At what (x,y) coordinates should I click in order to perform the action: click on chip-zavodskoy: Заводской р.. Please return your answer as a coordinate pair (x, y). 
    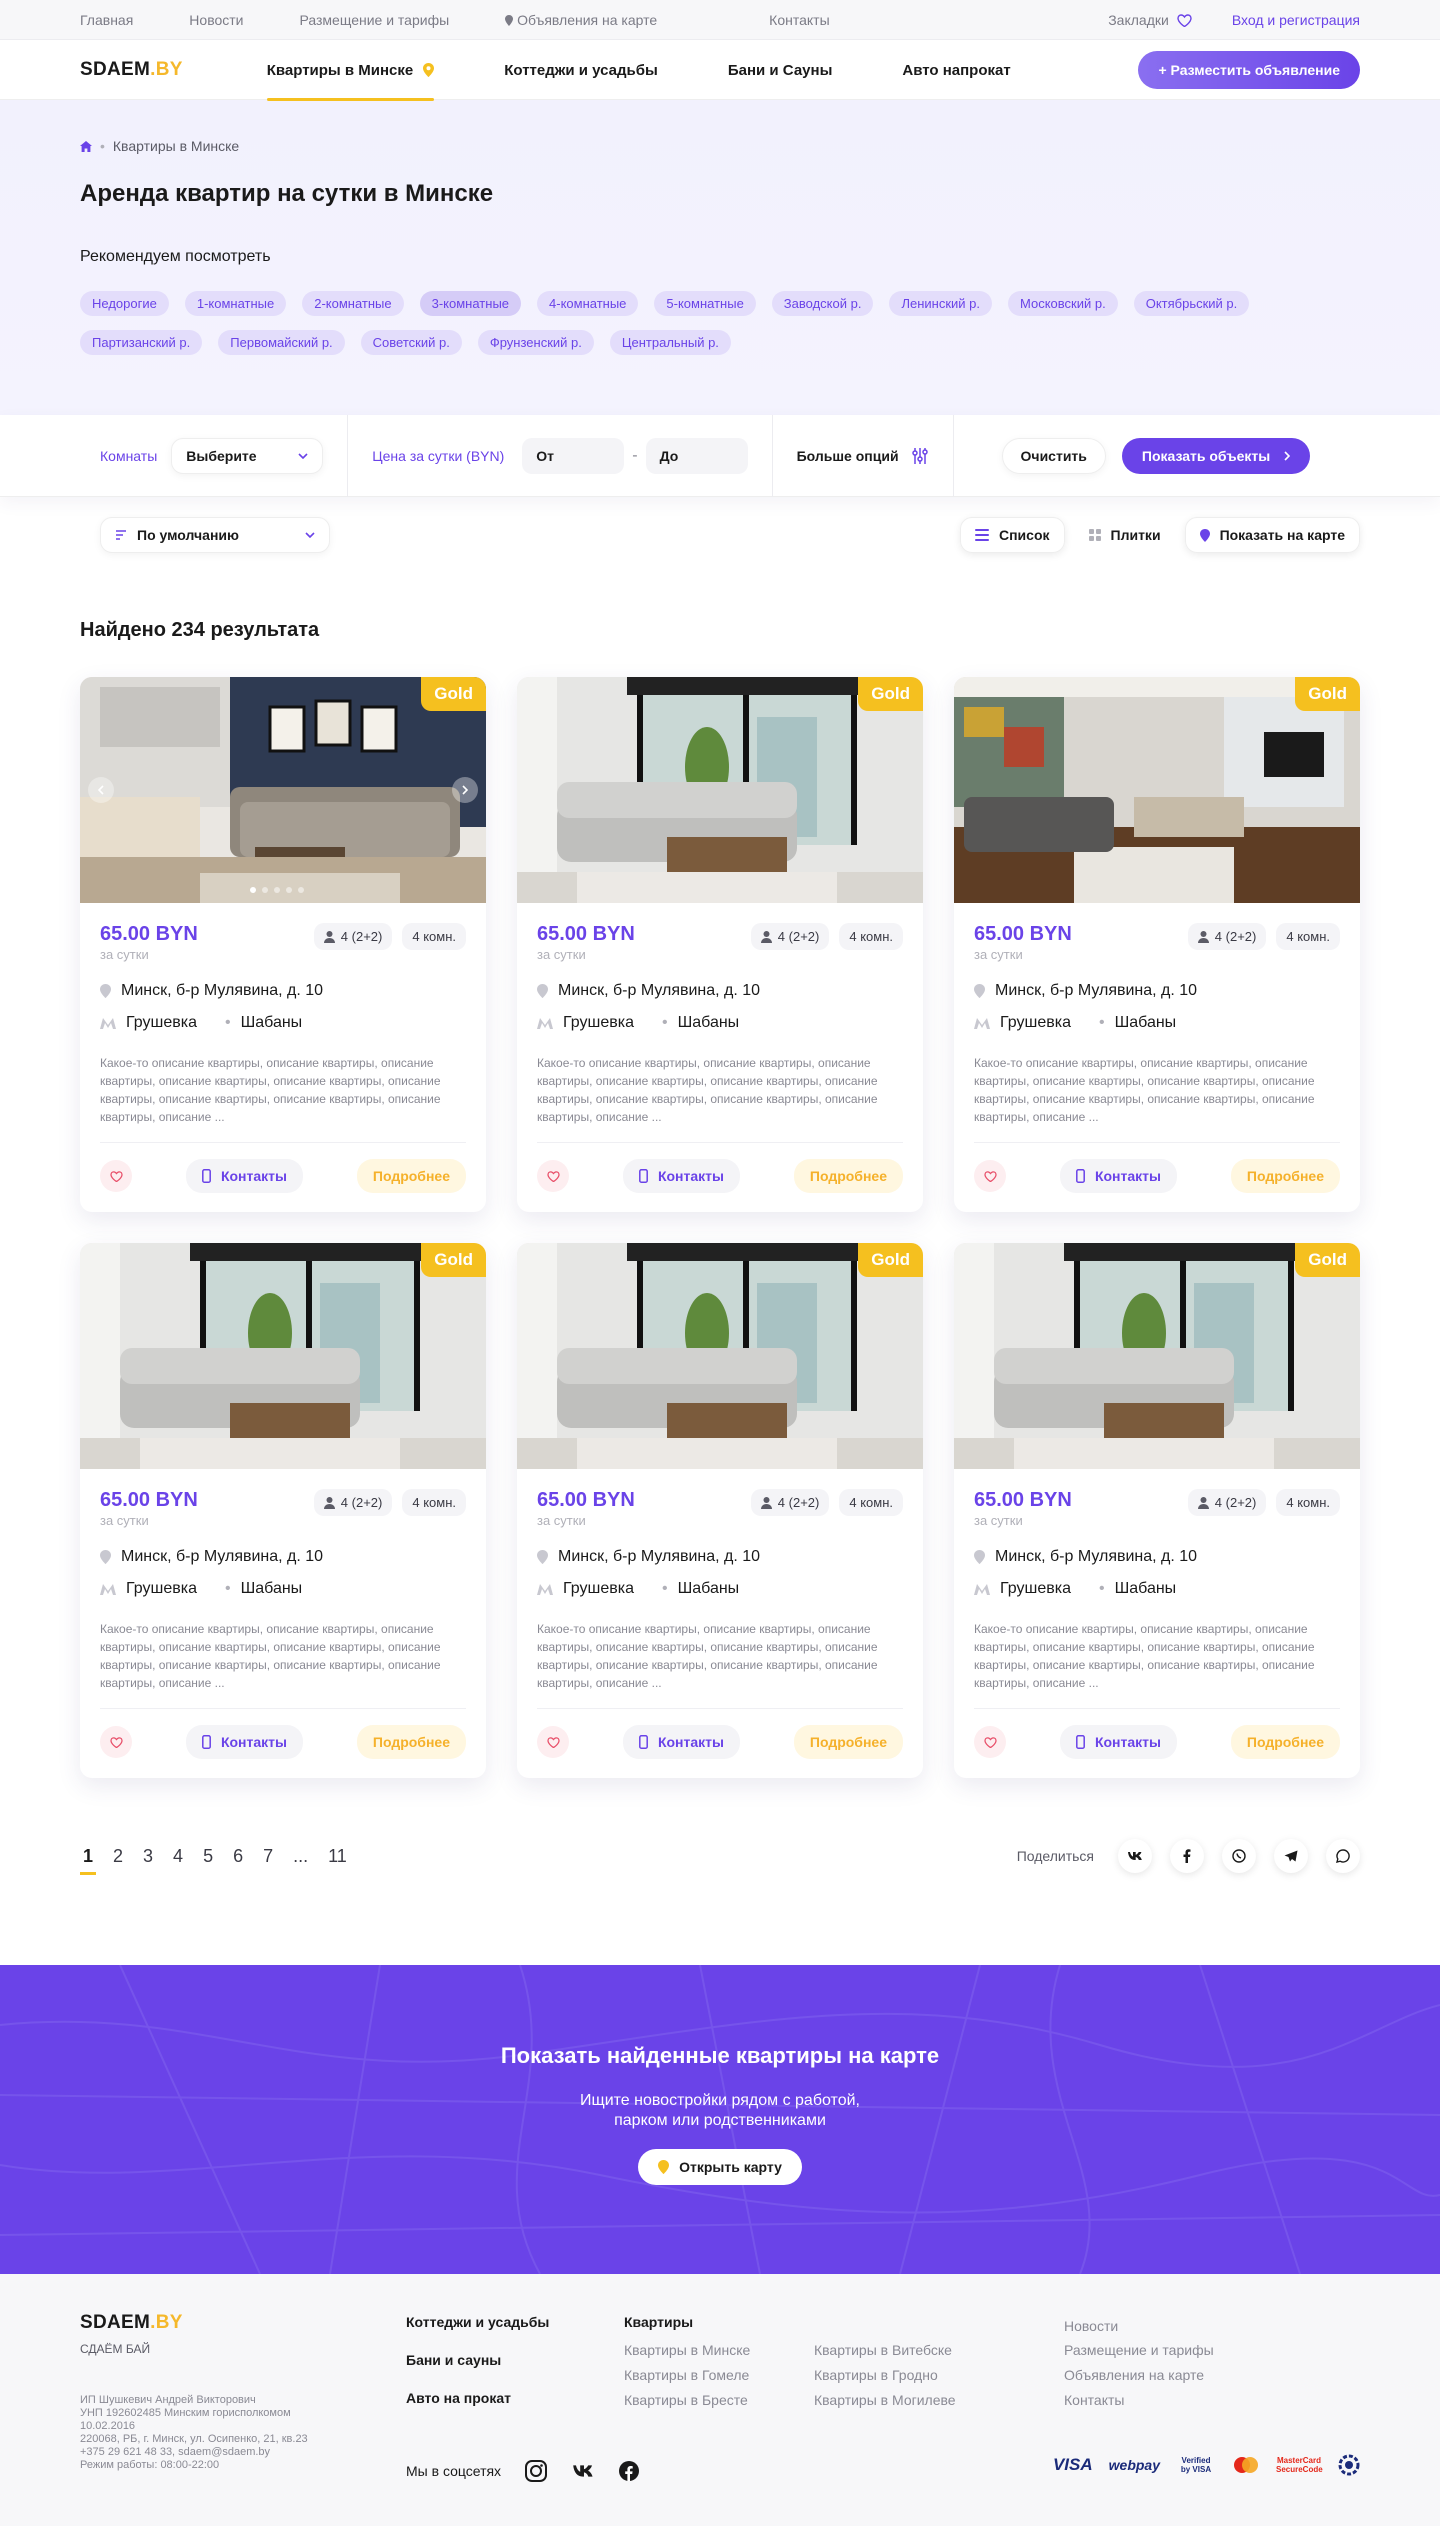
    Looking at the image, I should click on (822, 303).